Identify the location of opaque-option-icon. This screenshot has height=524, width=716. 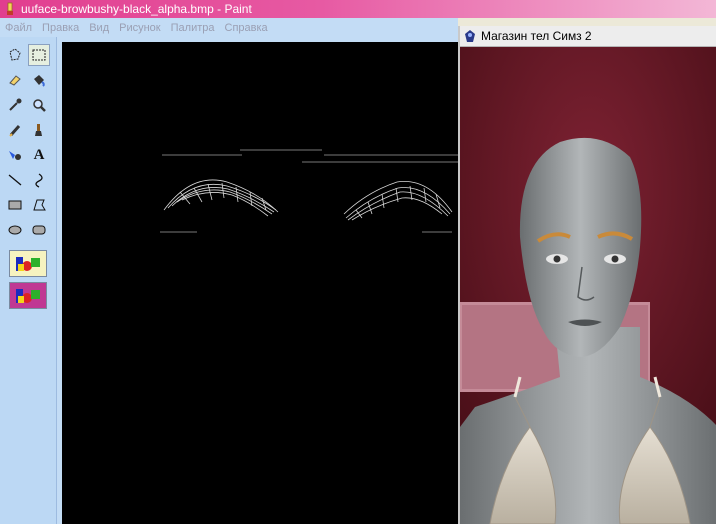
(28, 295).